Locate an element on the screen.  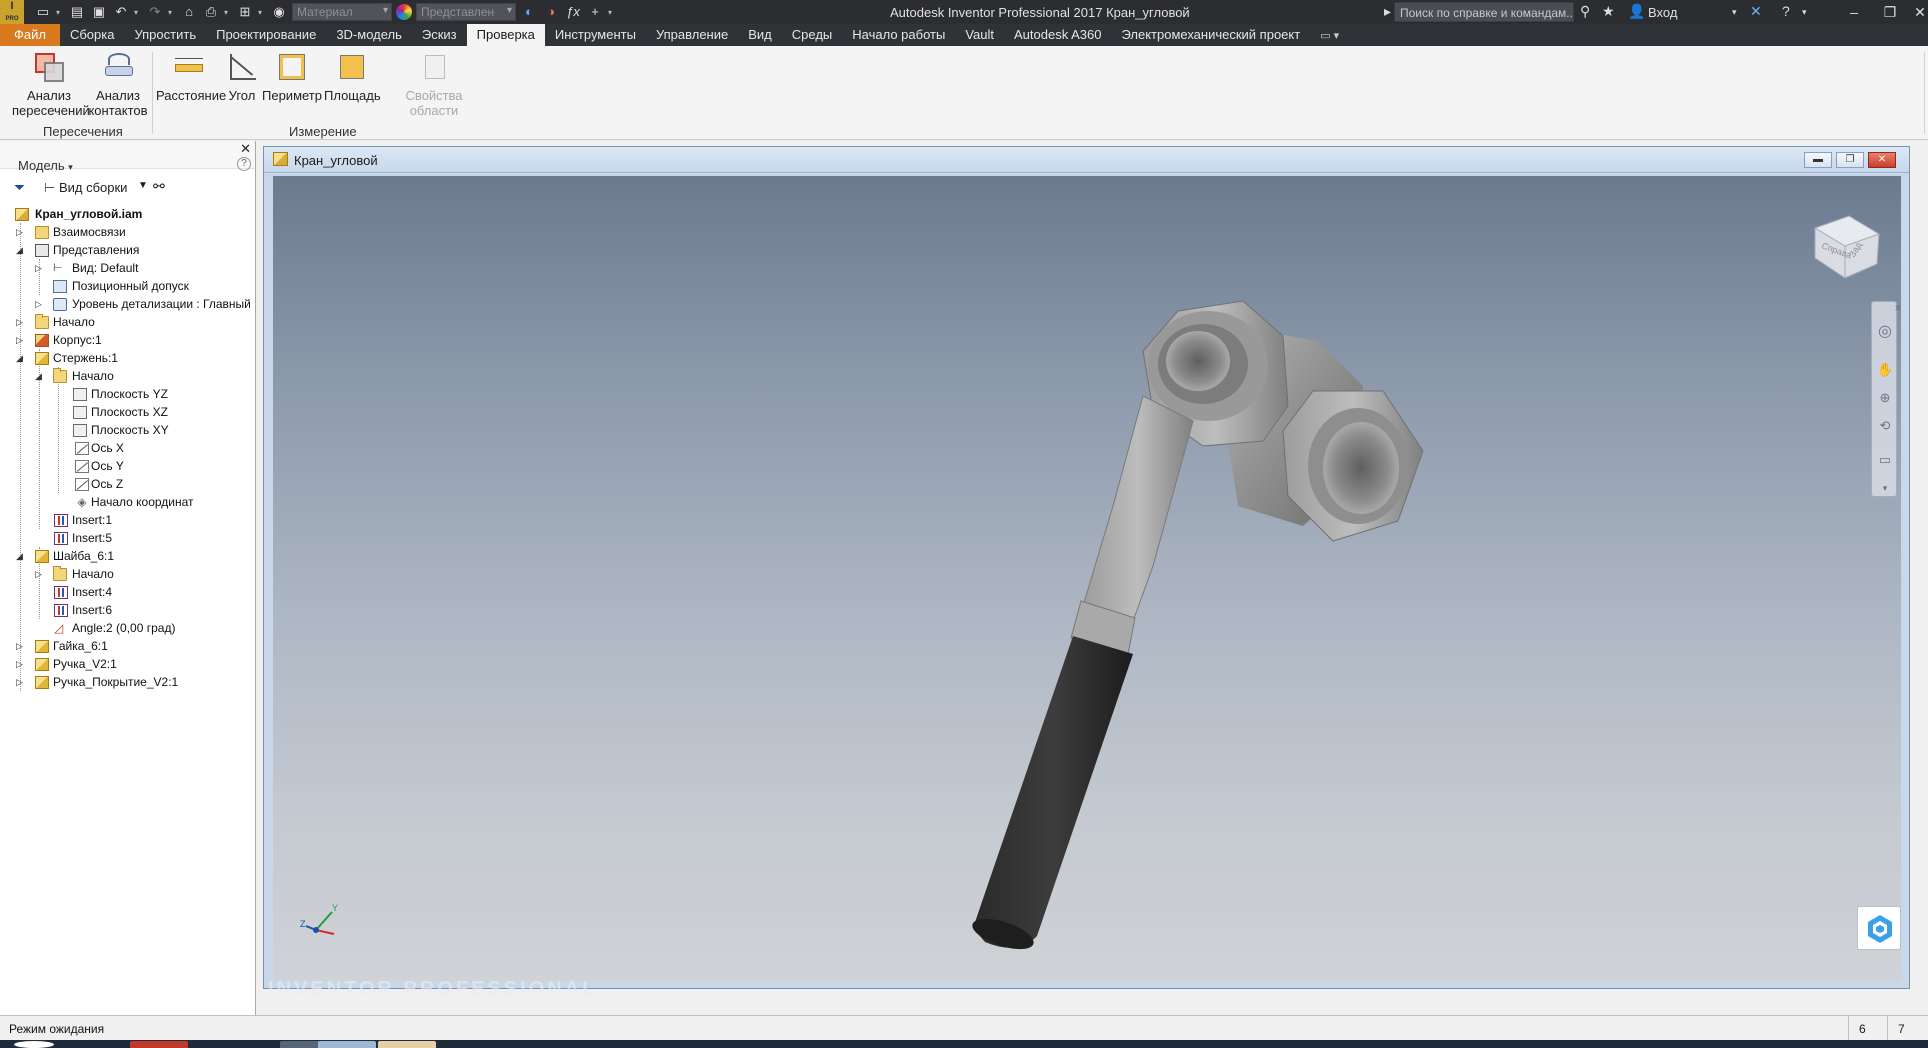
tab-sketch: Эскиз is located at coordinates (439, 35).